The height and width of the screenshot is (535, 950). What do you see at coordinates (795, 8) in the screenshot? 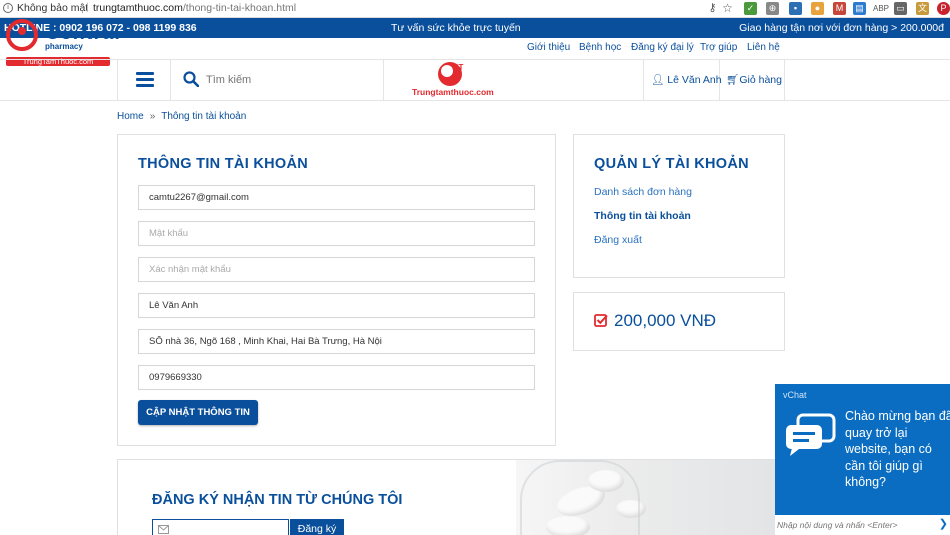
I see `extension-box-icon: ▪` at bounding box center [795, 8].